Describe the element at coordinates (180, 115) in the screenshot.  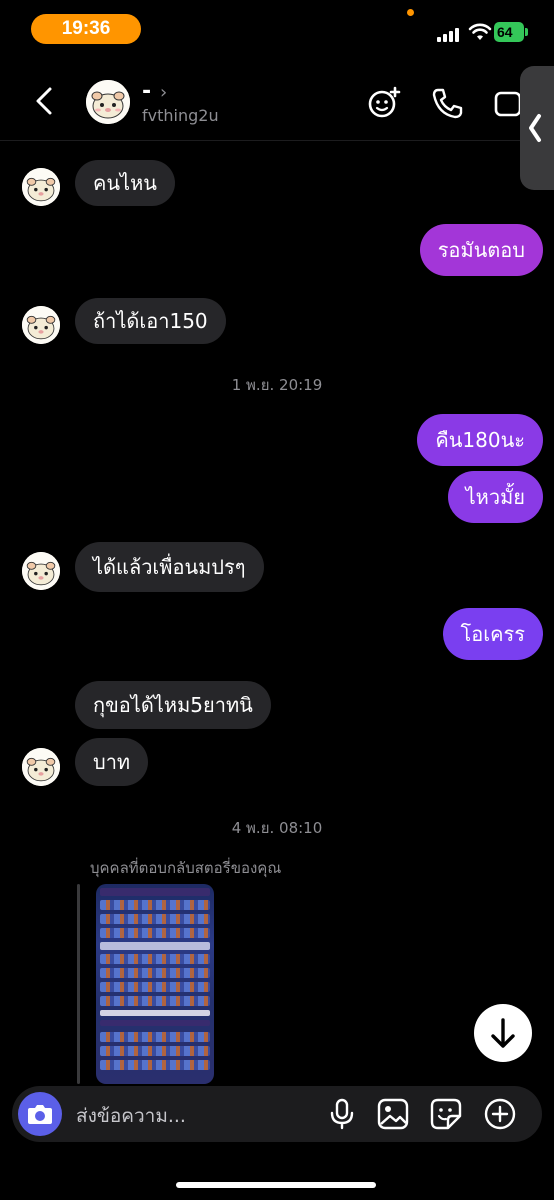
I see `contact-username: fvthing2u` at that location.